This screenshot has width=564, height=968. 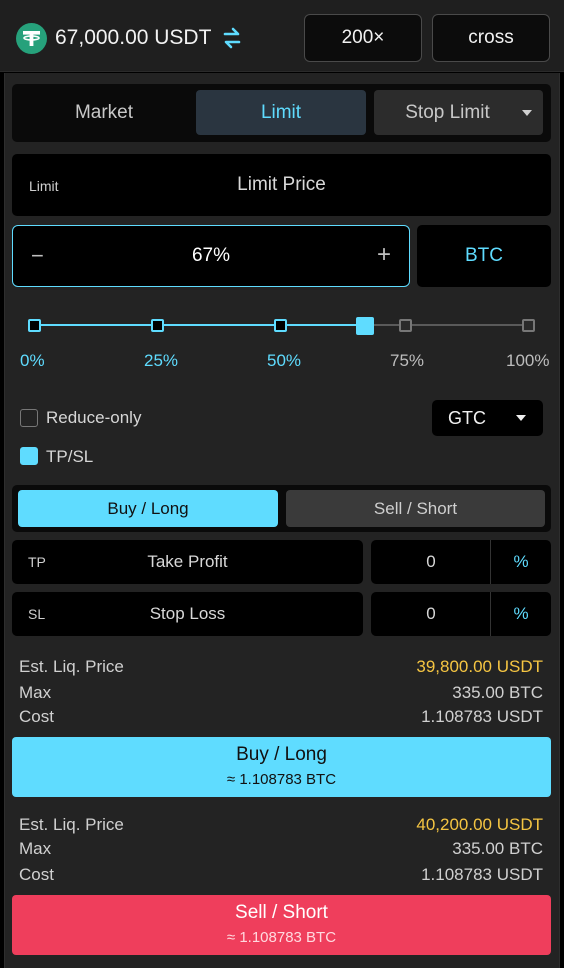 What do you see at coordinates (32, 360) in the screenshot?
I see `slider-label-0: 0%` at bounding box center [32, 360].